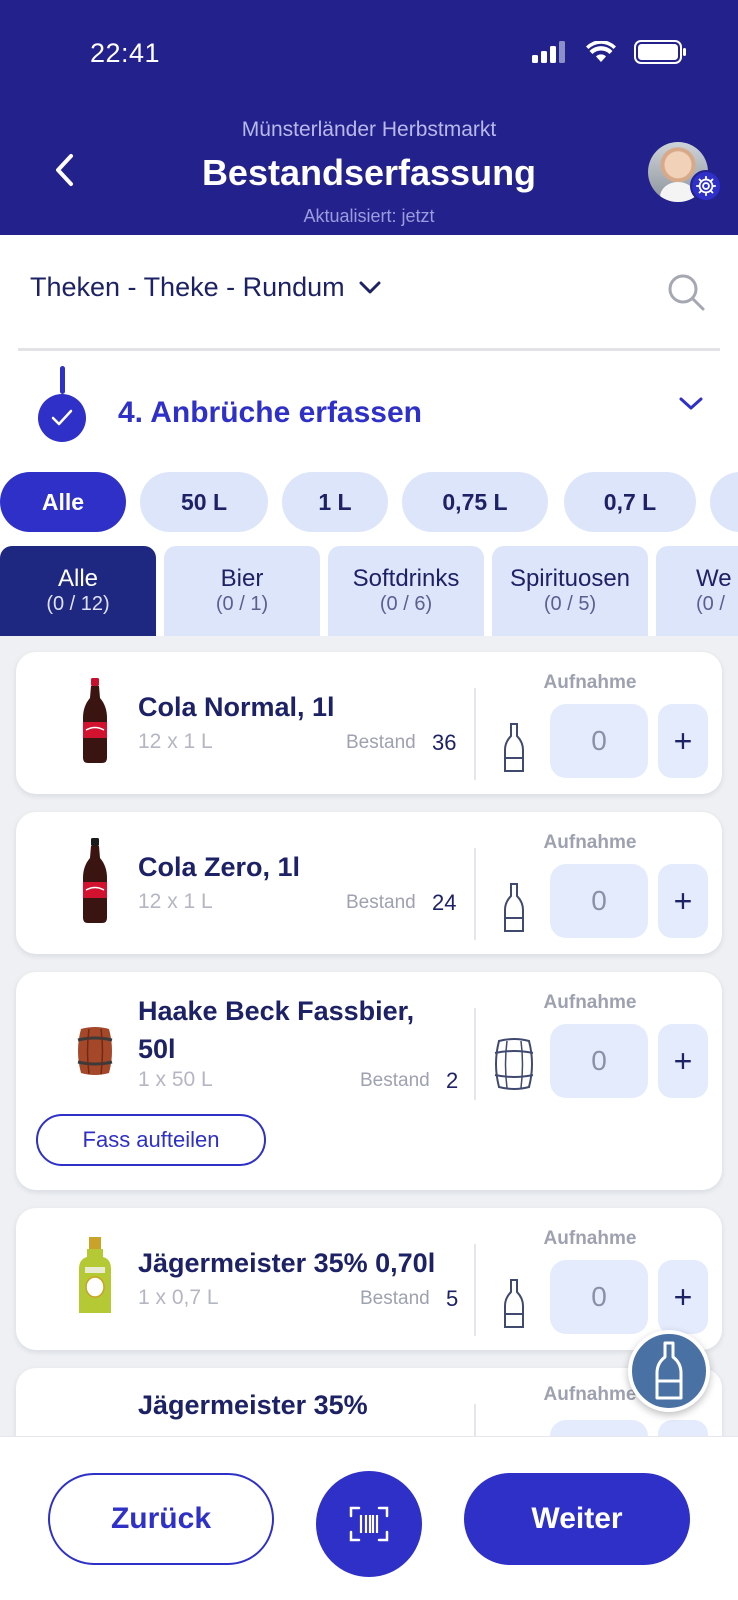  Describe the element at coordinates (683, 1428) in the screenshot. I see `increment-button` at that location.